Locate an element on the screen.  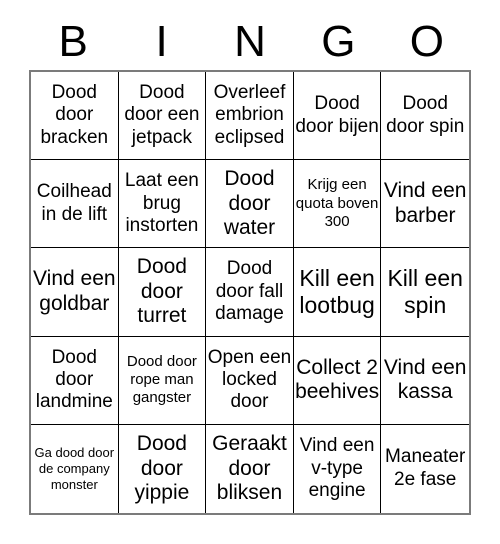
bingo-cell-label: Dood door rope man gangster is located at coordinates (161, 379).